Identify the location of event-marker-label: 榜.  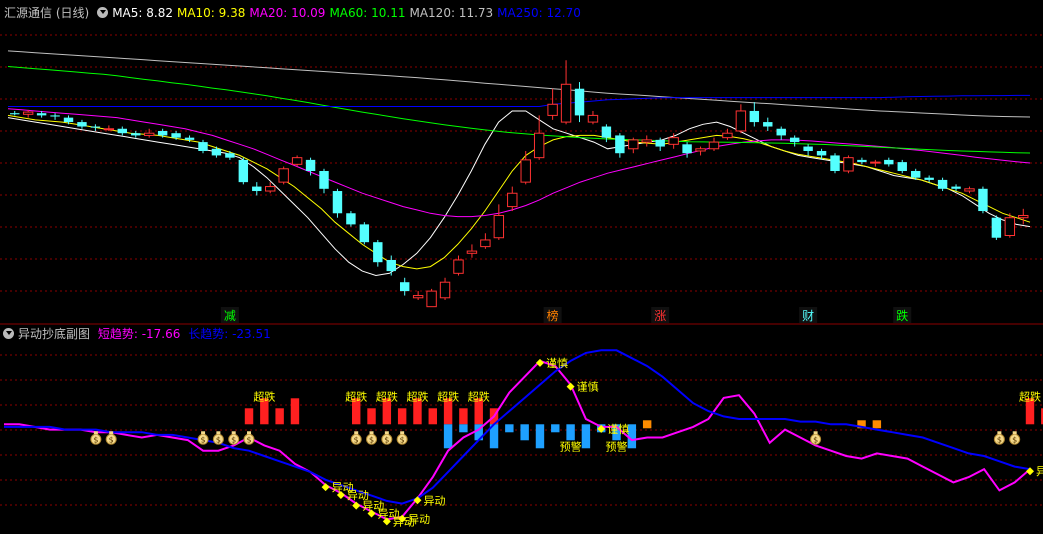
(553, 315).